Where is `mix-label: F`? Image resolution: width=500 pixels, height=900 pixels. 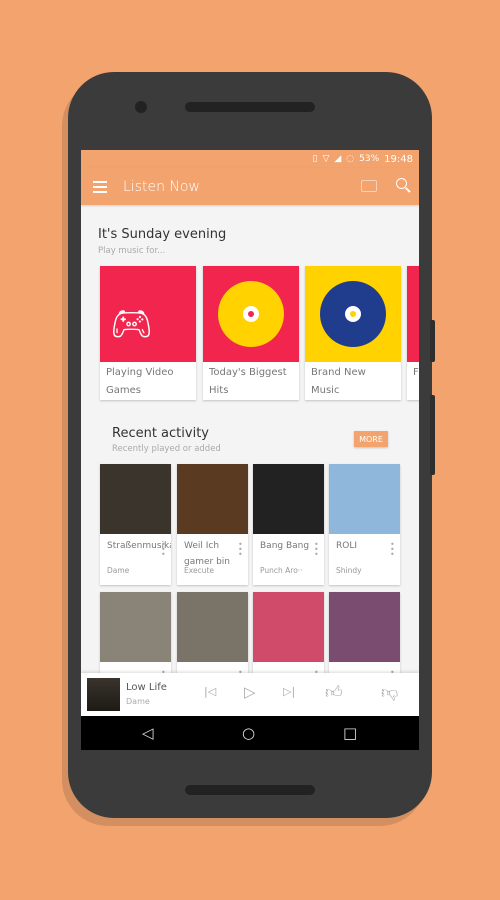 mix-label: F is located at coordinates (416, 372).